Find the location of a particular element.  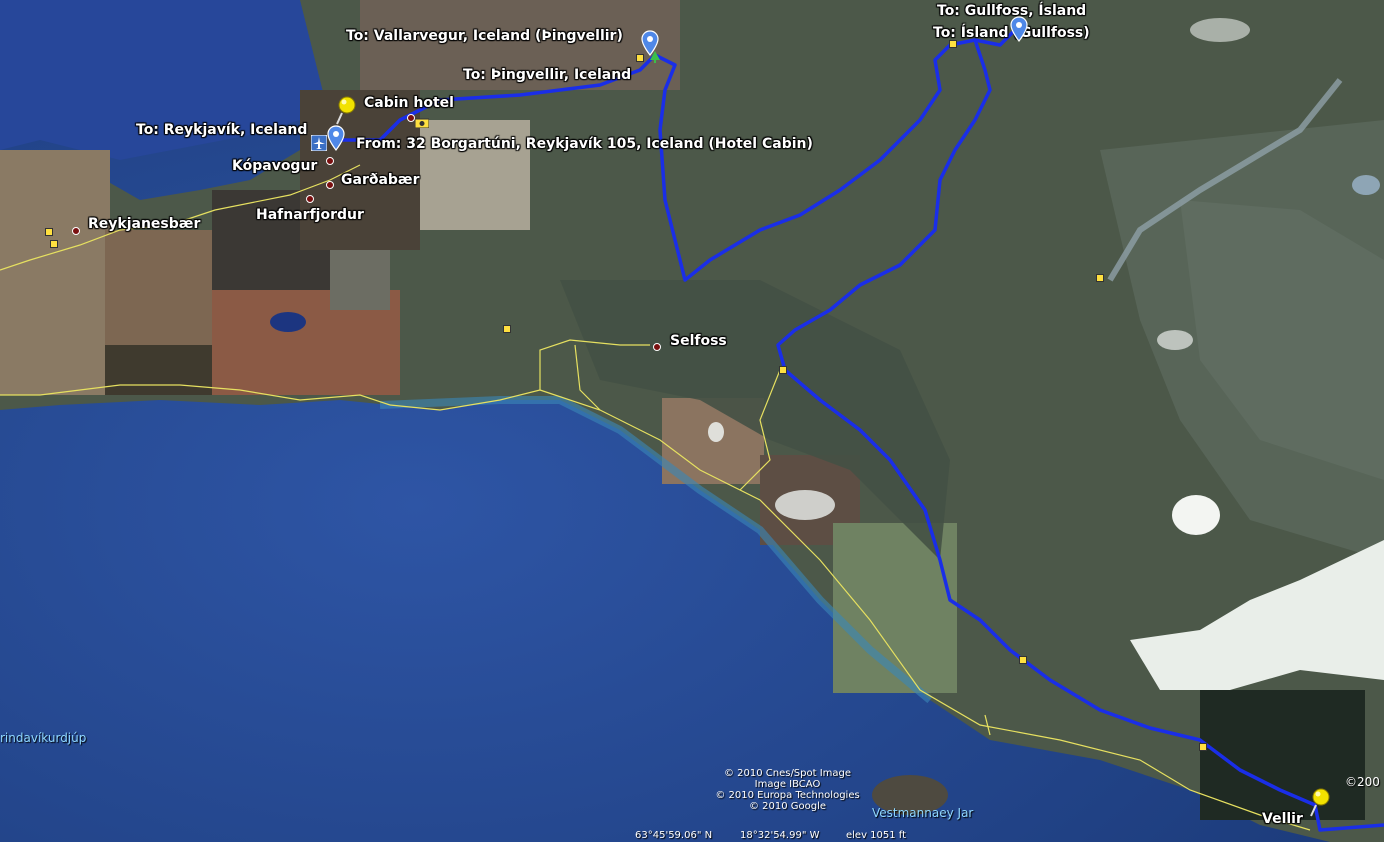

place-label-hafnarfjordur: Hafnarfjordur is located at coordinates (310, 215).